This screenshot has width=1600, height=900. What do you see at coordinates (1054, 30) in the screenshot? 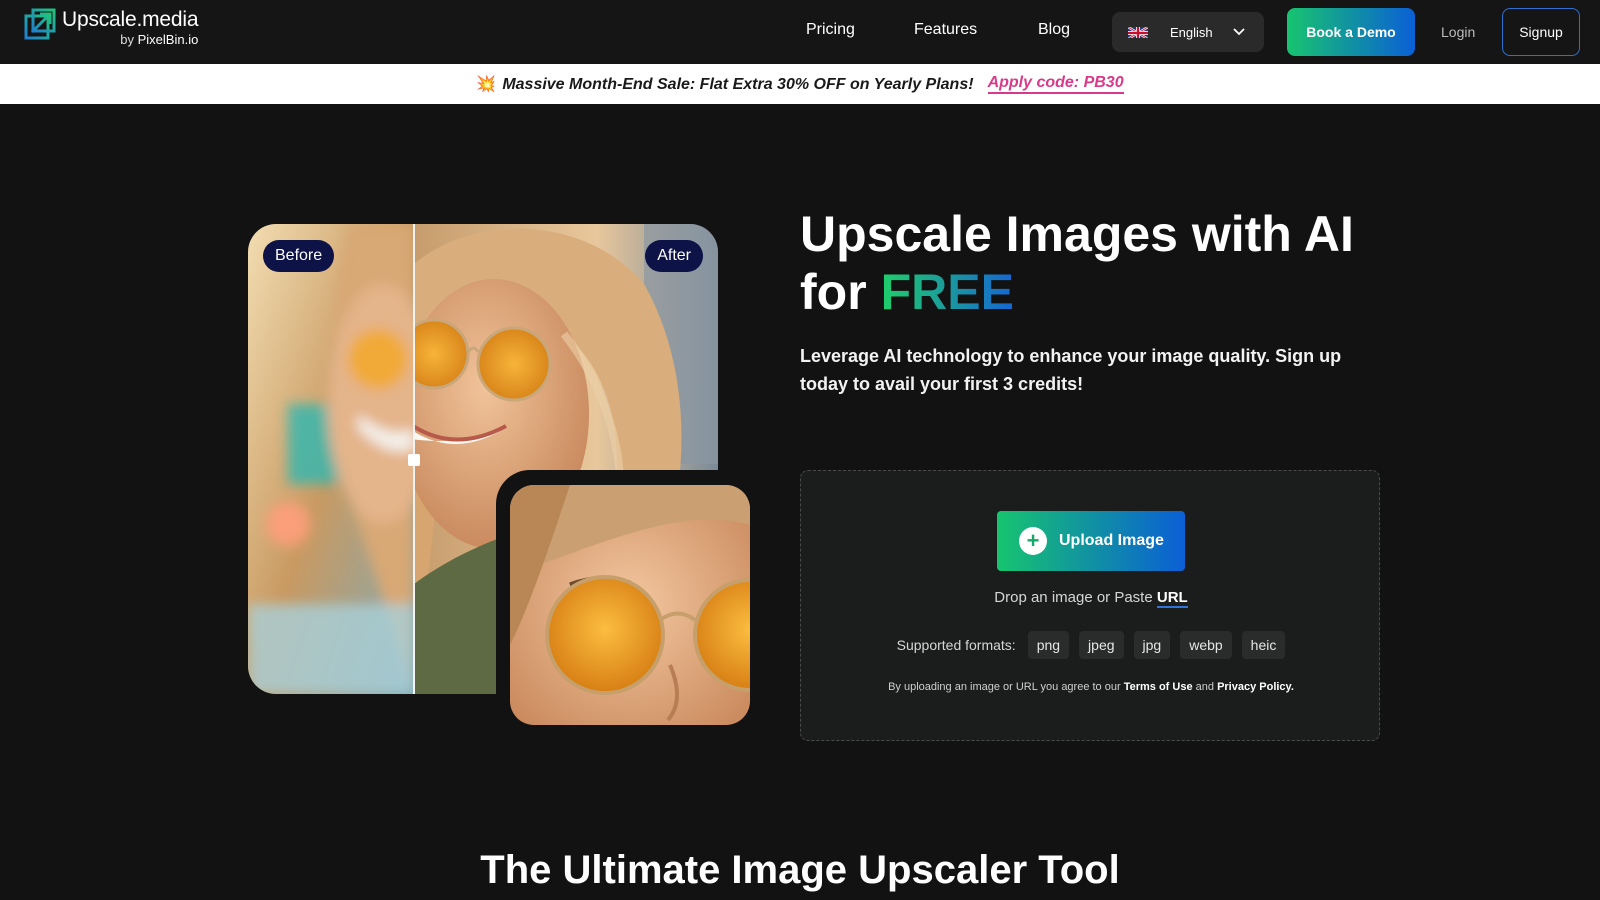
I see `nav-blog: Blog` at bounding box center [1054, 30].